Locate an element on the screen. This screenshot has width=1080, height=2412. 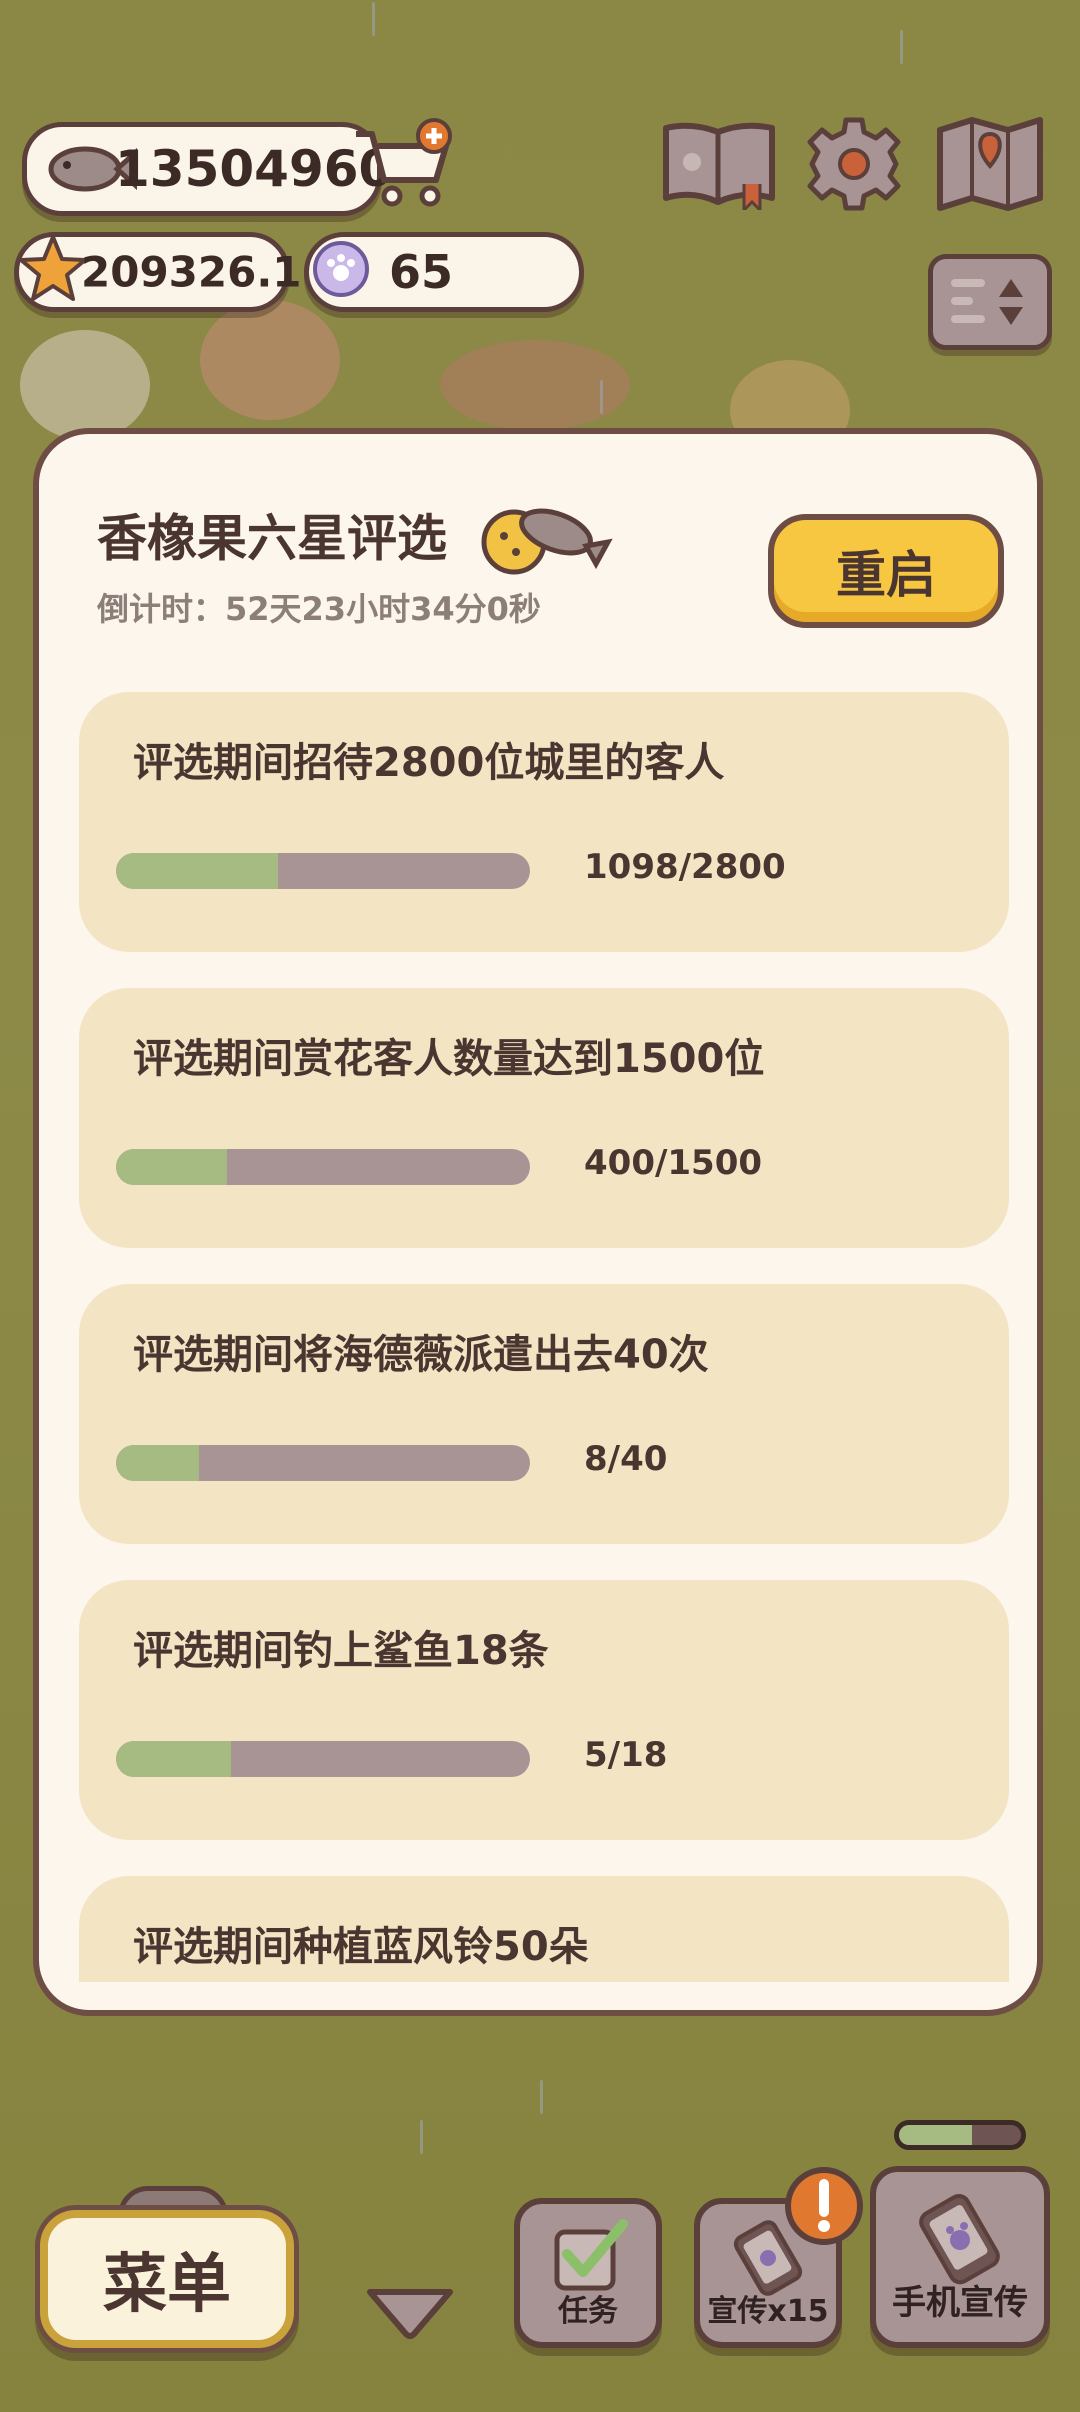
cookbook-button is located at coordinates (719, 166).